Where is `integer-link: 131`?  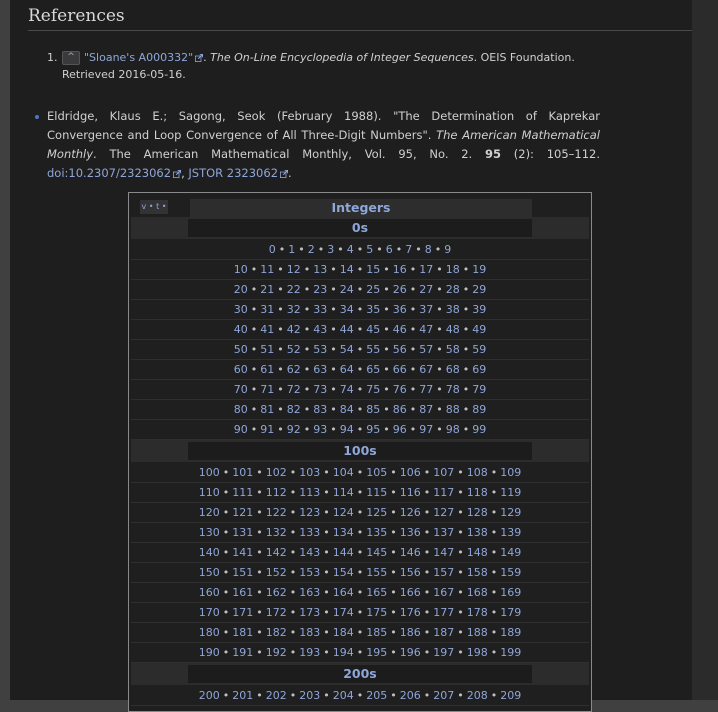 integer-link: 131 is located at coordinates (242, 532).